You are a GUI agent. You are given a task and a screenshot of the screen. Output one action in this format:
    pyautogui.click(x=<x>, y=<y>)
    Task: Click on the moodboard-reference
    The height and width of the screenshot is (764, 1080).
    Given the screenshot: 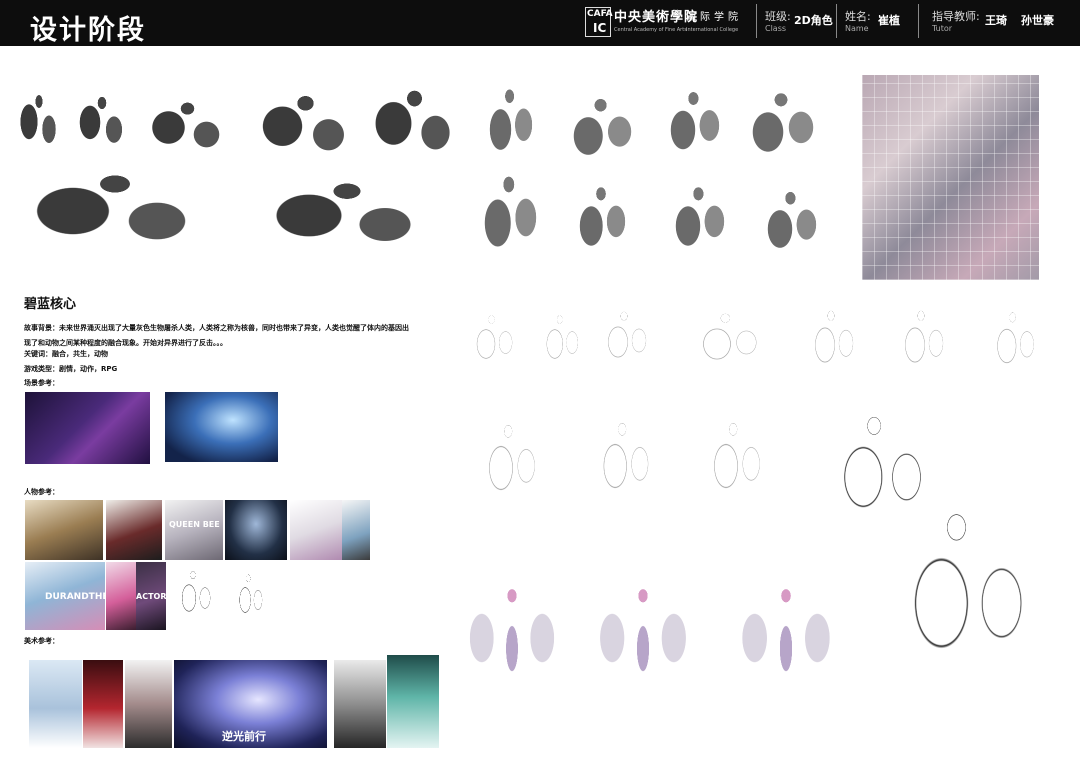 What is the action you would take?
    pyautogui.click(x=950, y=177)
    